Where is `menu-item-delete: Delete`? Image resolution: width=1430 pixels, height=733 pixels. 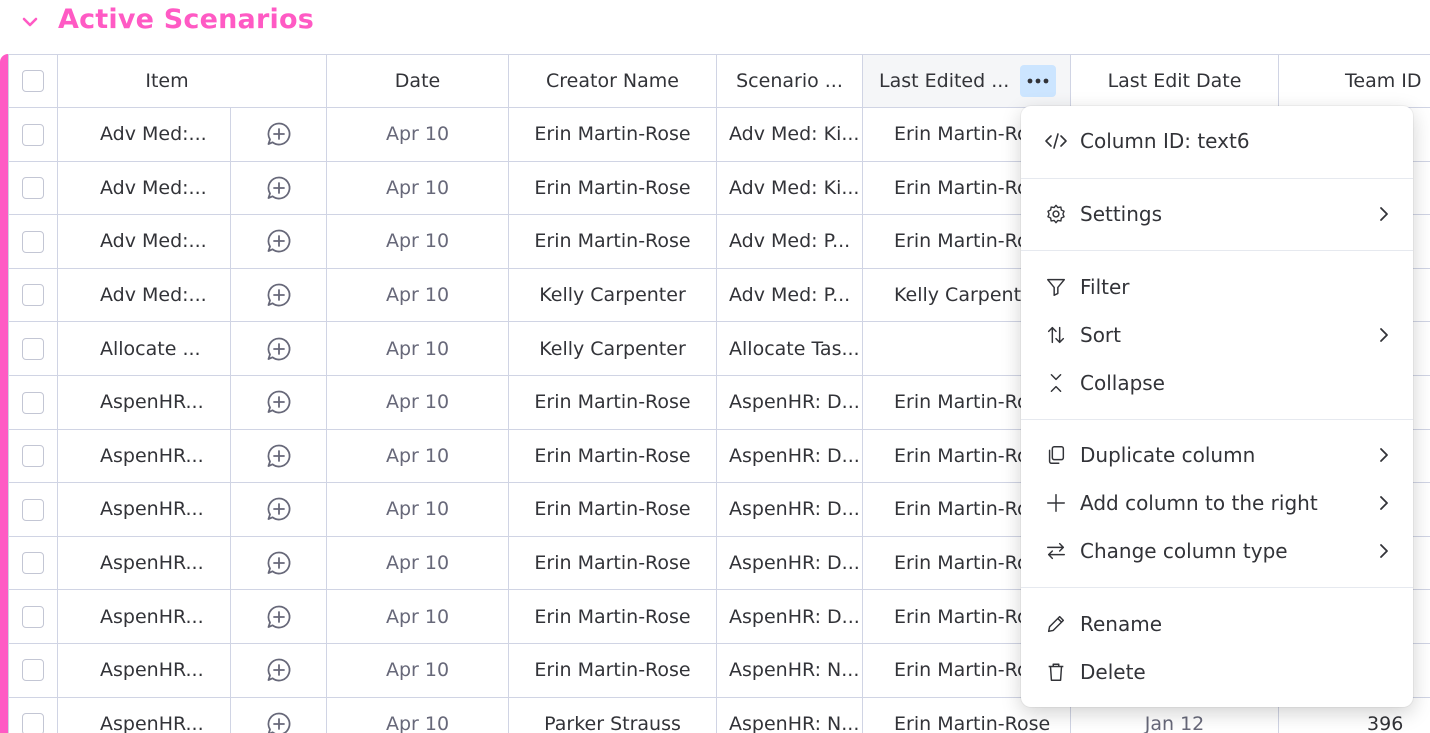 menu-item-delete: Delete is located at coordinates (1217, 672).